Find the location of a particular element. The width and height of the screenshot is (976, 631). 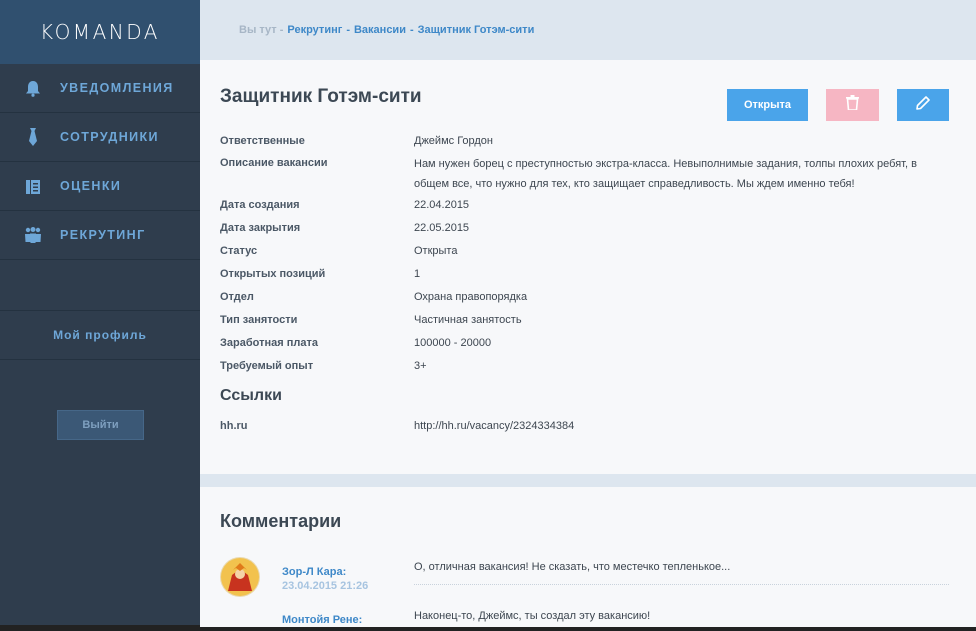

field-label: Отдел is located at coordinates (237, 297).